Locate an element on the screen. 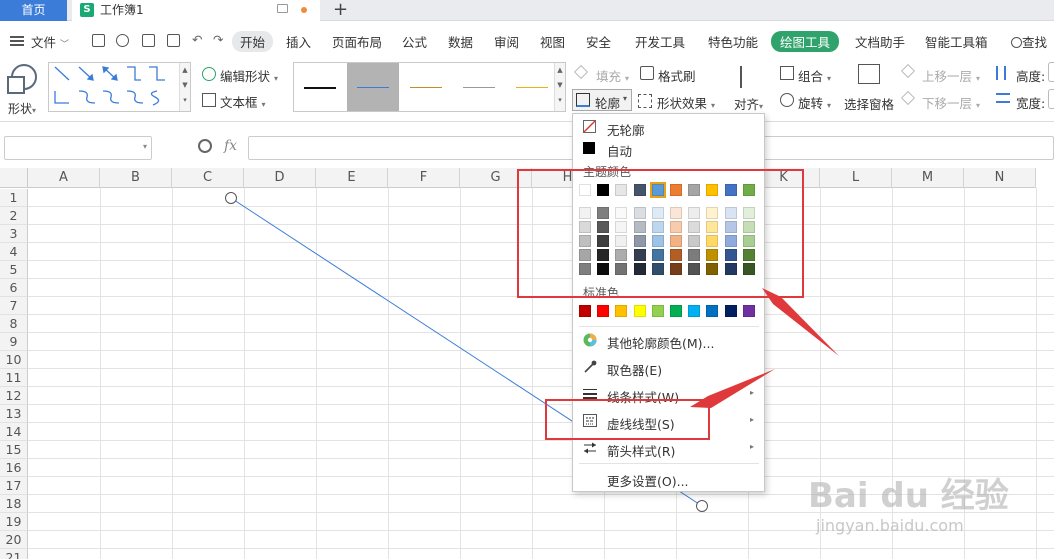 The image size is (1054, 559). row-header: 9 is located at coordinates (14, 342).